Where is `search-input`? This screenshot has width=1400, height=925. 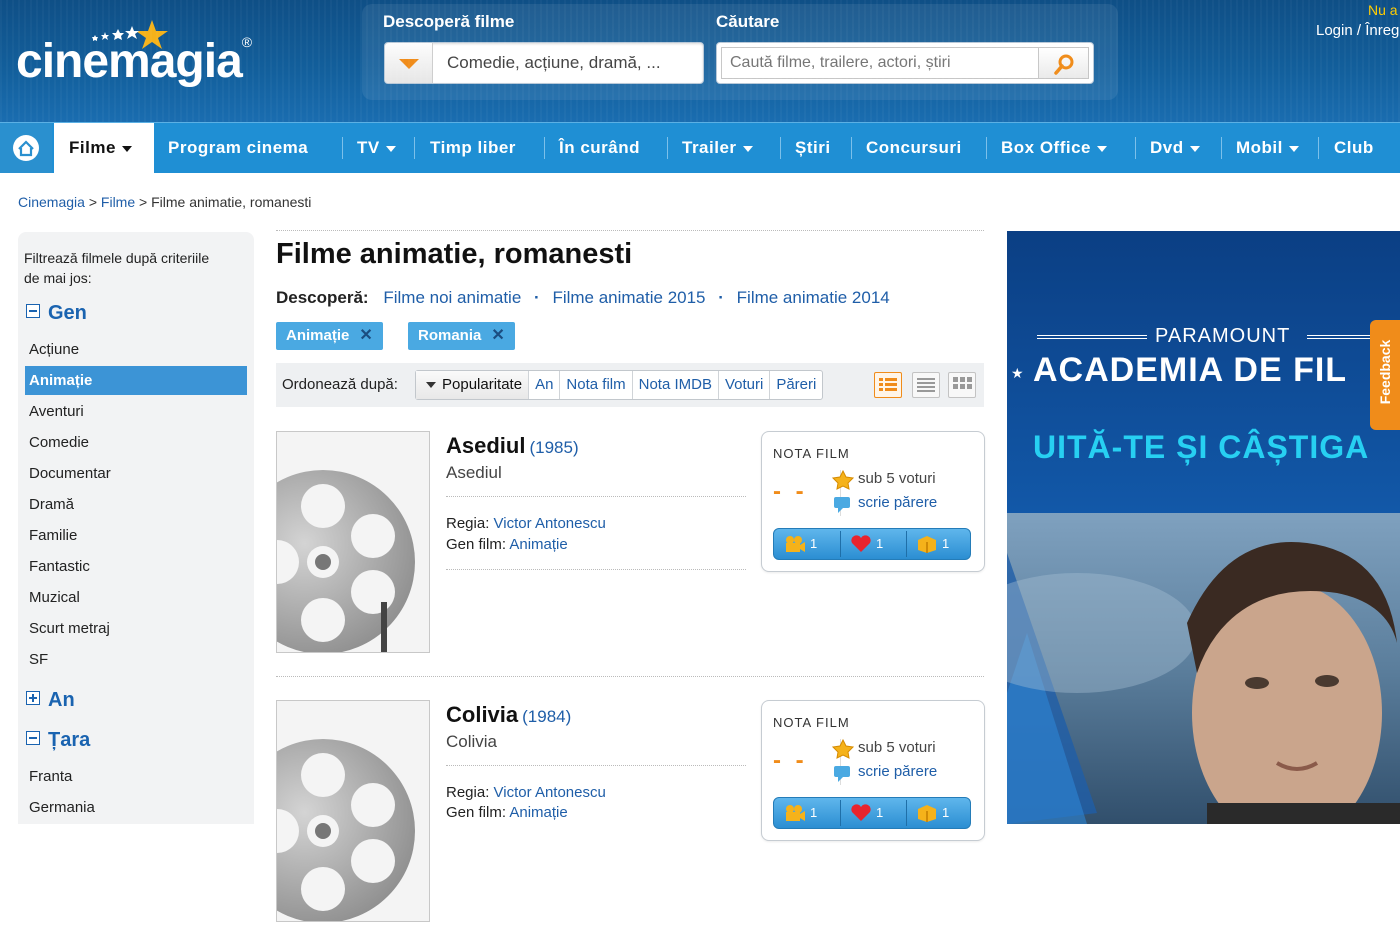
search-input is located at coordinates (880, 63).